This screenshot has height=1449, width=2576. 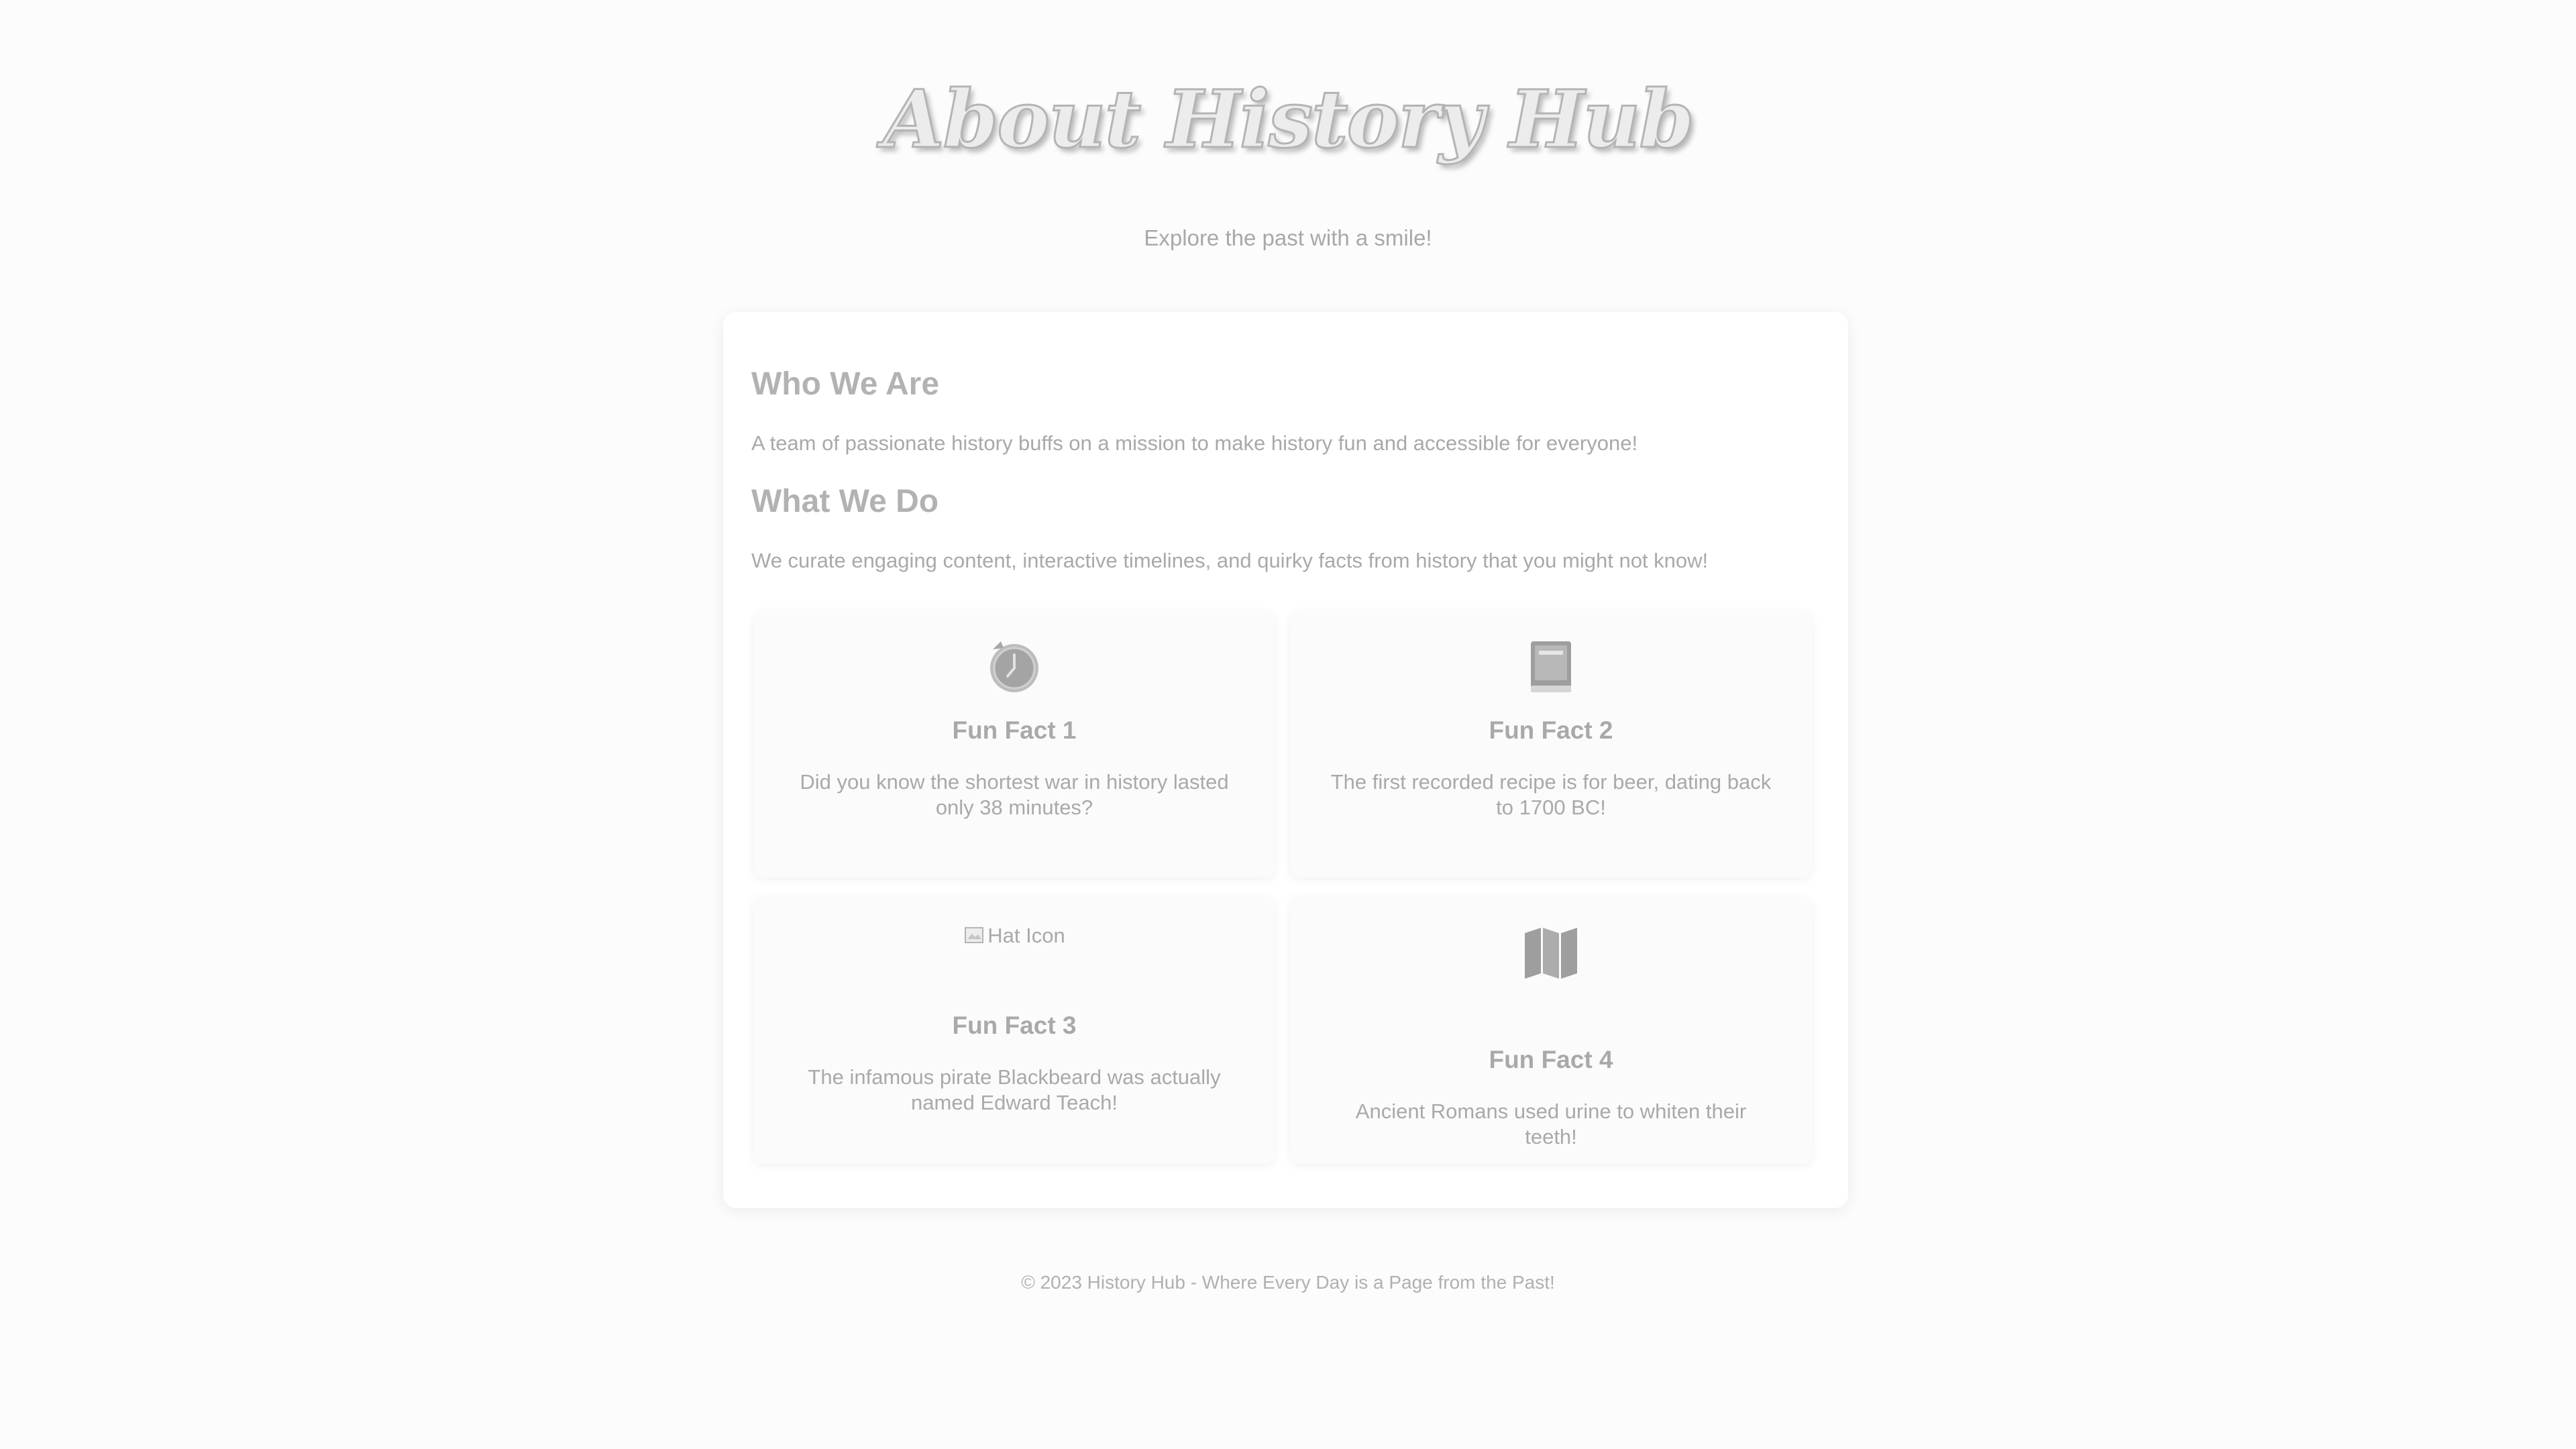 What do you see at coordinates (1551, 730) in the screenshot?
I see `fun-fact-title: Fun Fact 2` at bounding box center [1551, 730].